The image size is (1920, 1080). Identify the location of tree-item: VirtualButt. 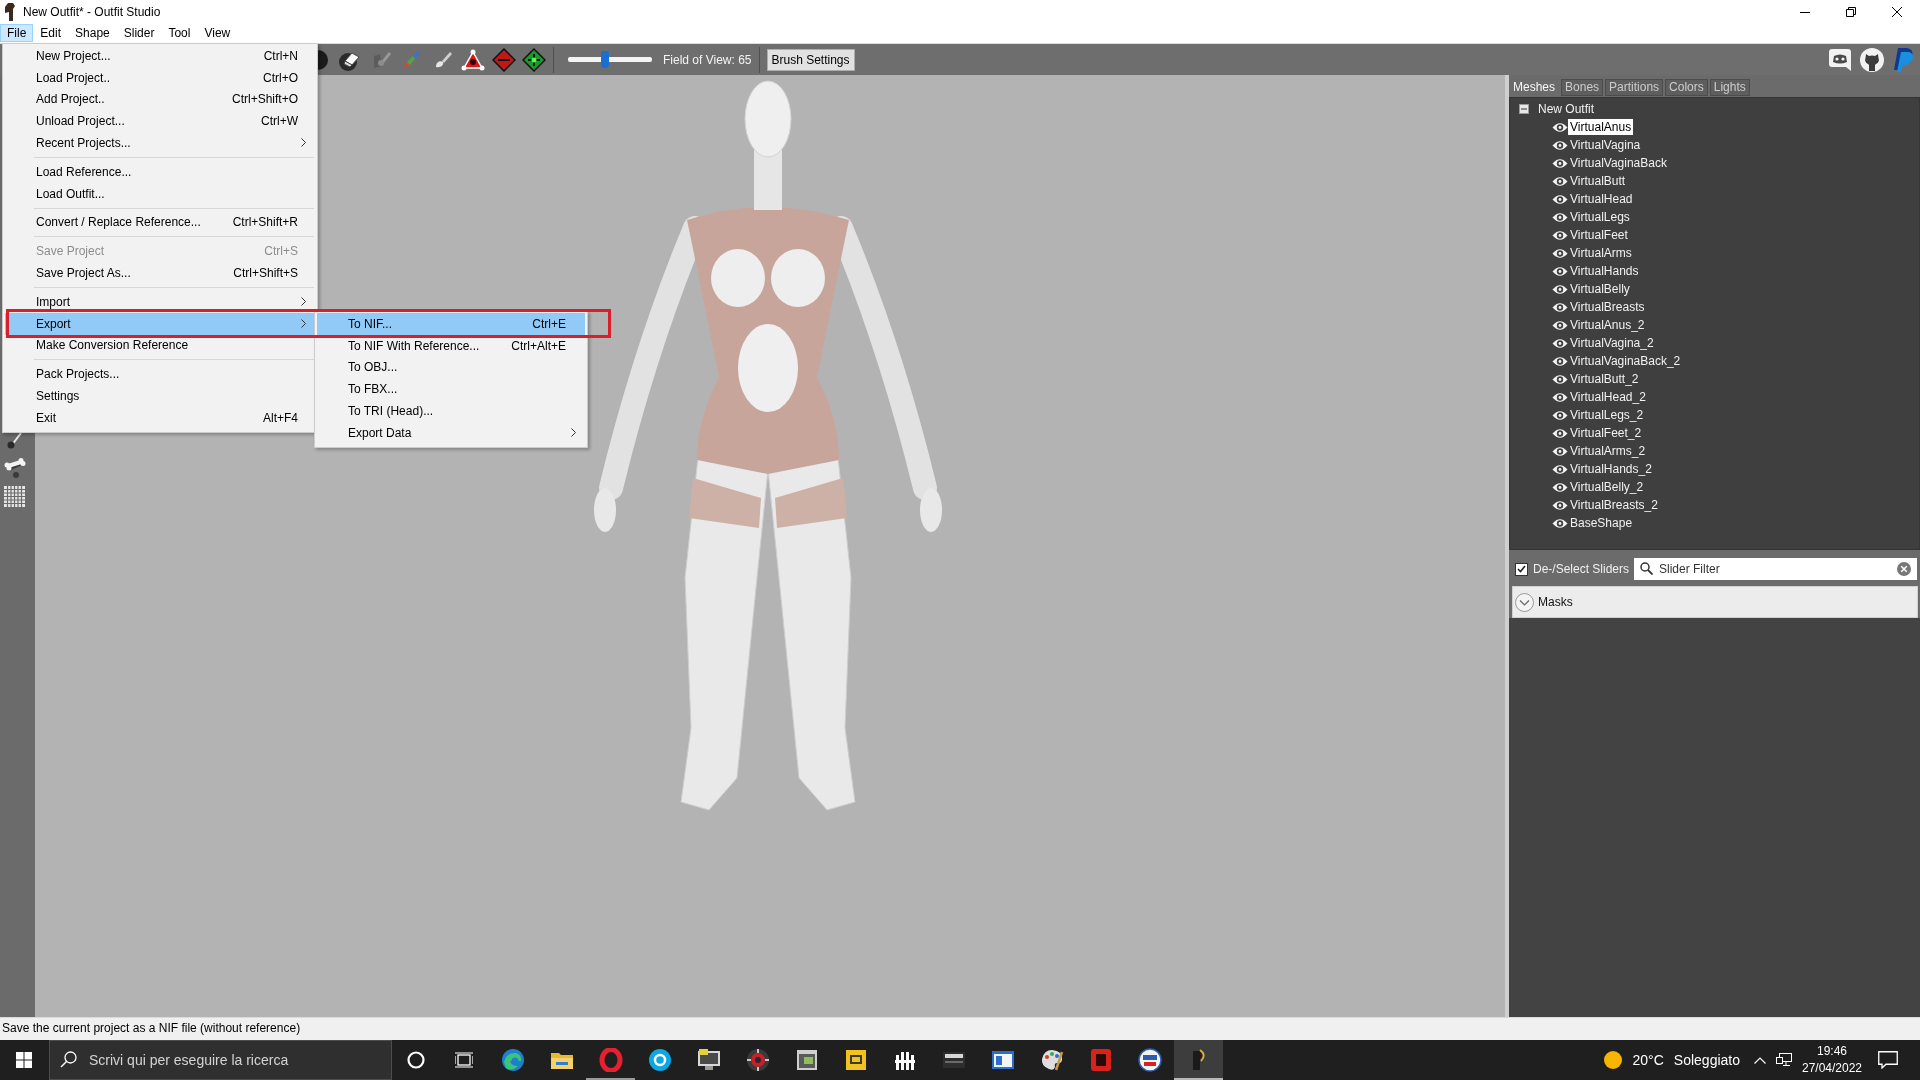
(1598, 181).